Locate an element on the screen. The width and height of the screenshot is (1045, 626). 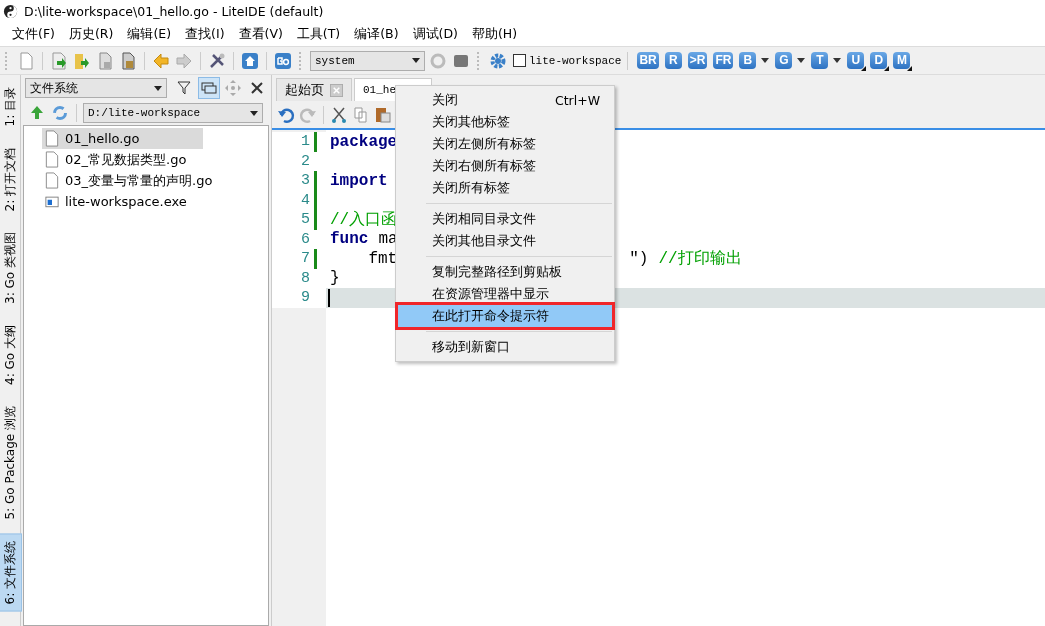
menu-item: 关闭所有标签 is located at coordinates (505, 188).